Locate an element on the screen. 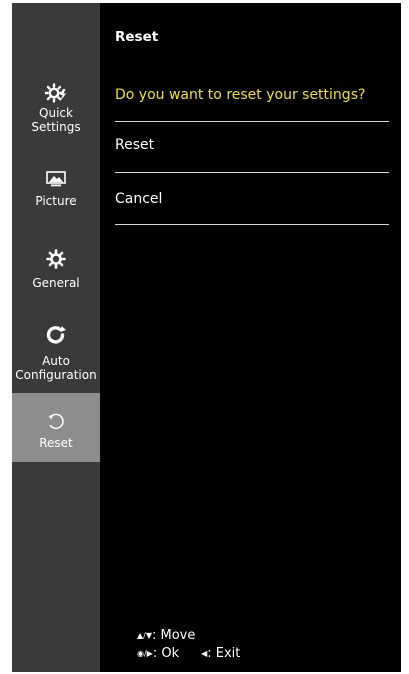  key-hints: ▲/▼ : Move ◉/▶ : Ok ◀ : Exit is located at coordinates (188, 645).